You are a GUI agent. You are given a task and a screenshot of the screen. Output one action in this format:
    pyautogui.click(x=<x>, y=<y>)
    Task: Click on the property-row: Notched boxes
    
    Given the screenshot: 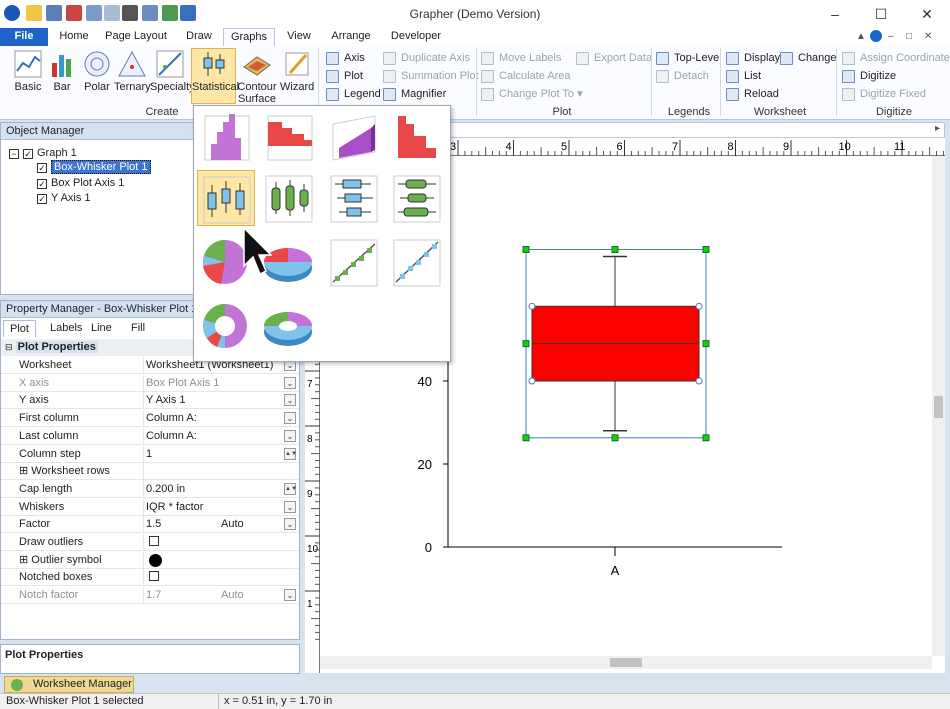 What is the action you would take?
    pyautogui.click(x=150, y=578)
    